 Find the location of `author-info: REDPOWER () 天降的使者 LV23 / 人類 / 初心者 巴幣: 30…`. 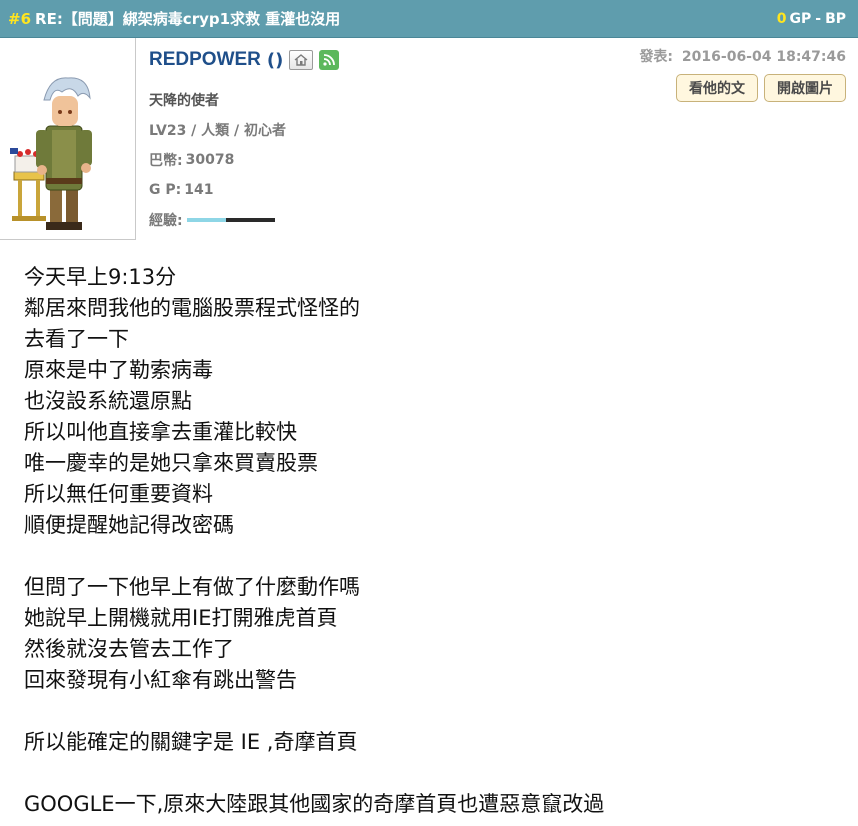

author-info: REDPOWER () 天降的使者 LV23 / 人類 / 初心者 巴幣: 30… is located at coordinates (359, 140).